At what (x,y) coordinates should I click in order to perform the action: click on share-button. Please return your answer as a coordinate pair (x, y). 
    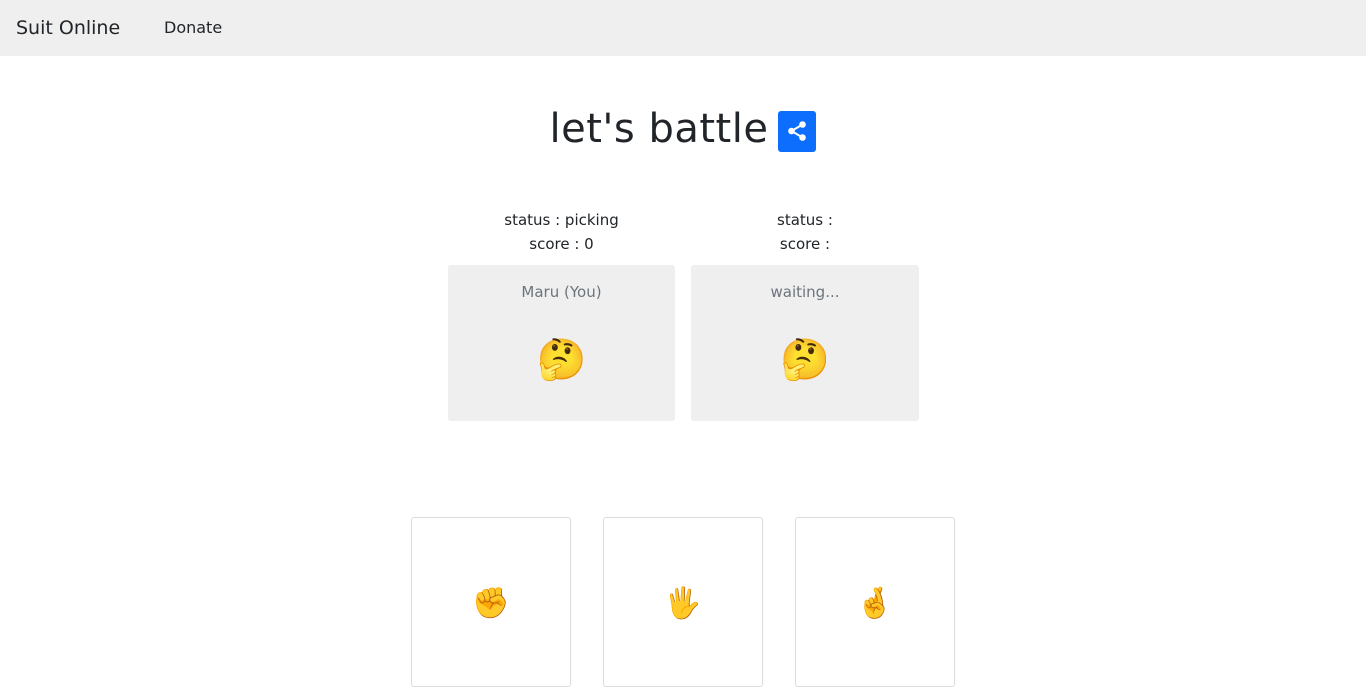
    Looking at the image, I should click on (797, 131).